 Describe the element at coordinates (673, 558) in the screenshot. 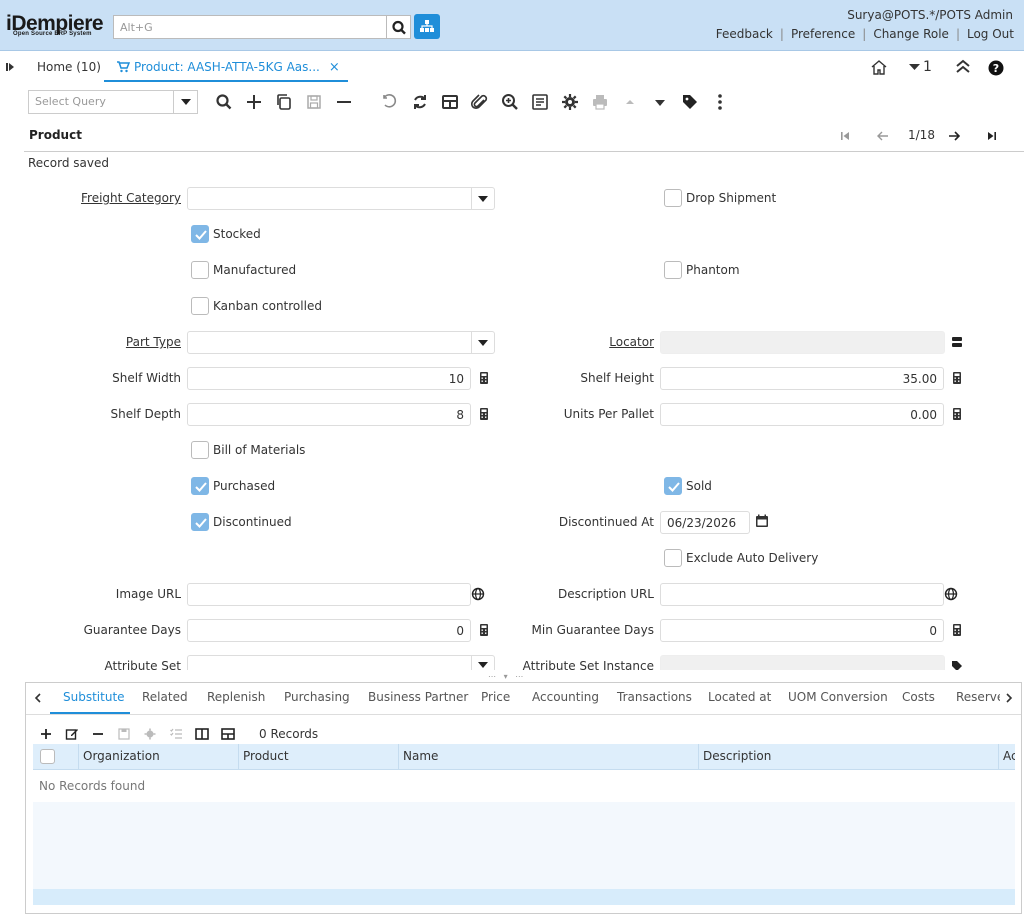

I see `exclude-auto-delivery-checkbox` at that location.